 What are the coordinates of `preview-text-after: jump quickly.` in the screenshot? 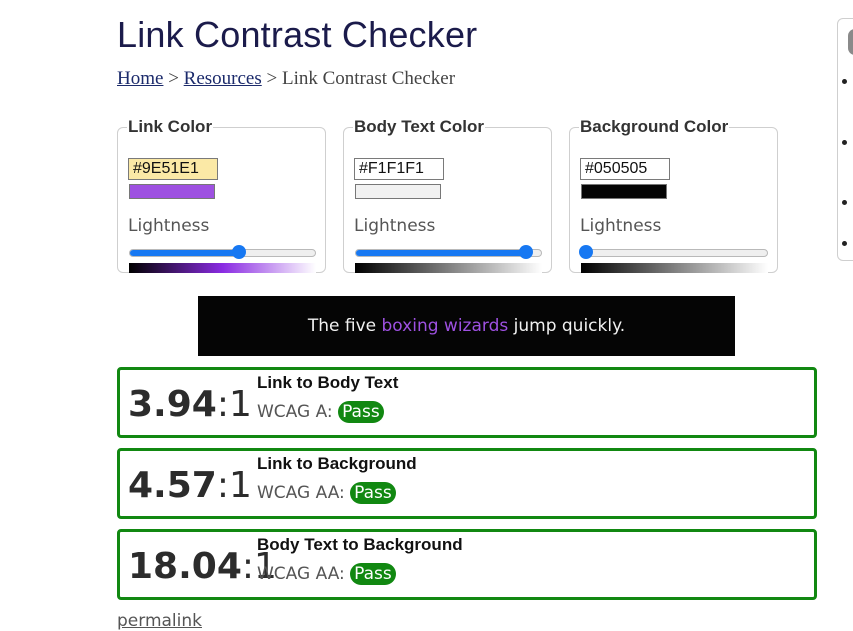 It's located at (567, 326).